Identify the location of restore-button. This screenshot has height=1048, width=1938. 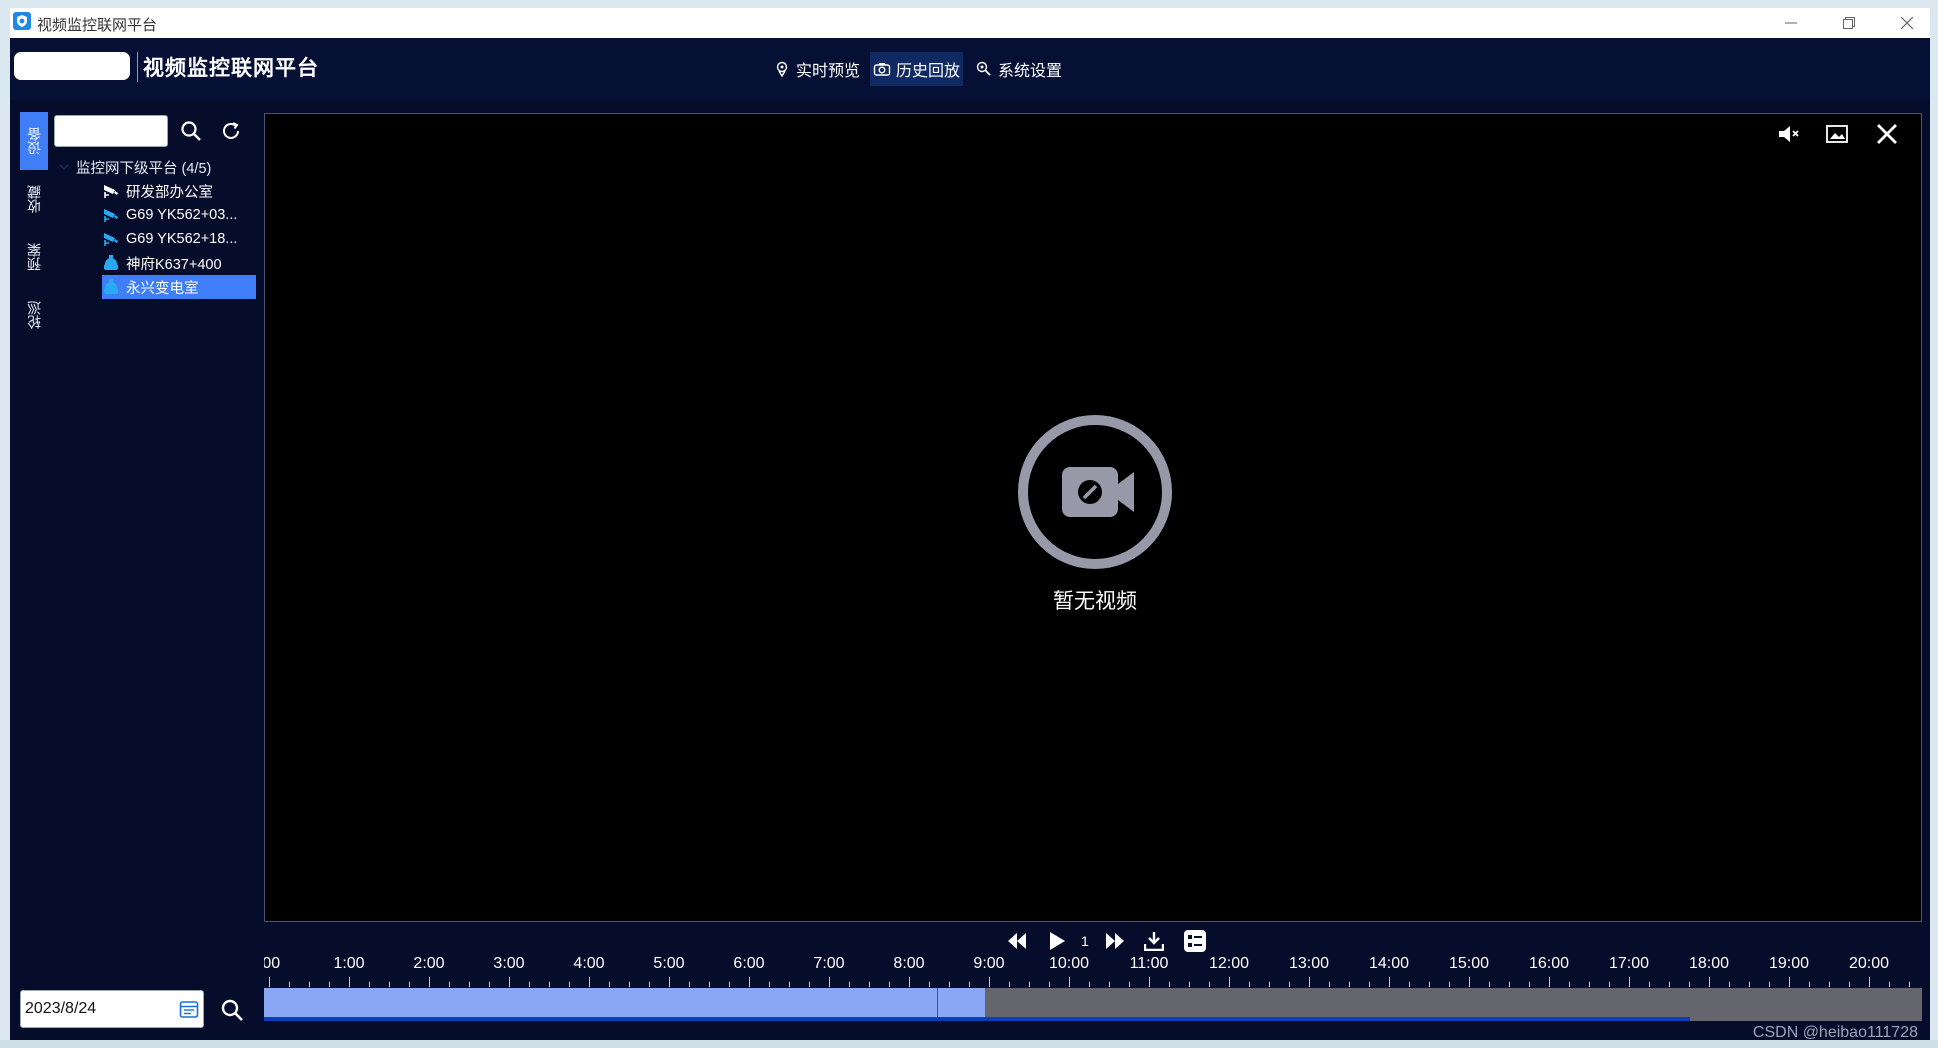
(1849, 23).